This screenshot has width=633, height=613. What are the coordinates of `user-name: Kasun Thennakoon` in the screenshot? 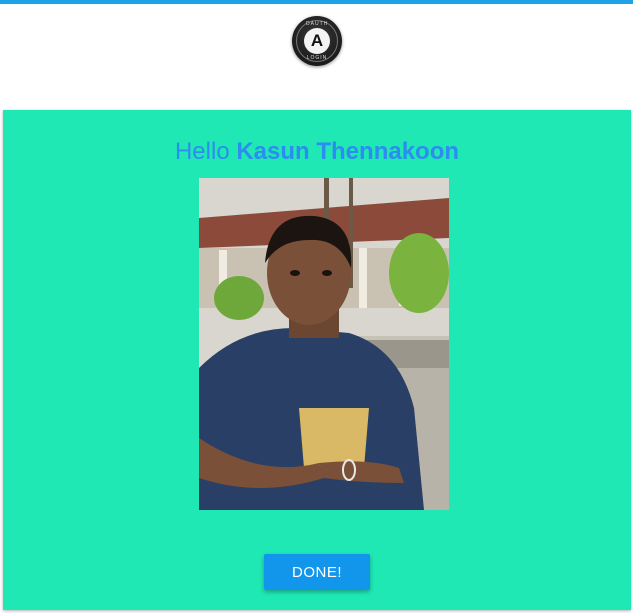 It's located at (348, 151).